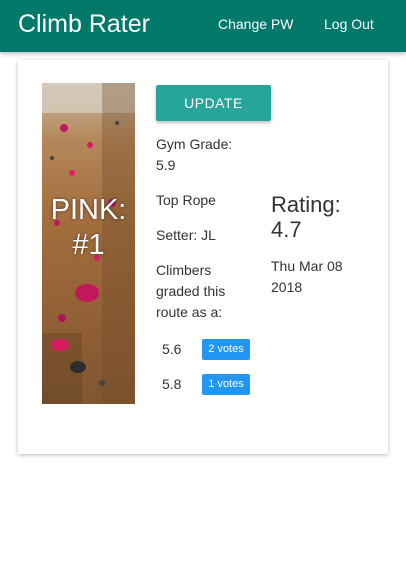 The height and width of the screenshot is (582, 406). I want to click on log-out-link: Log Out, so click(349, 24).